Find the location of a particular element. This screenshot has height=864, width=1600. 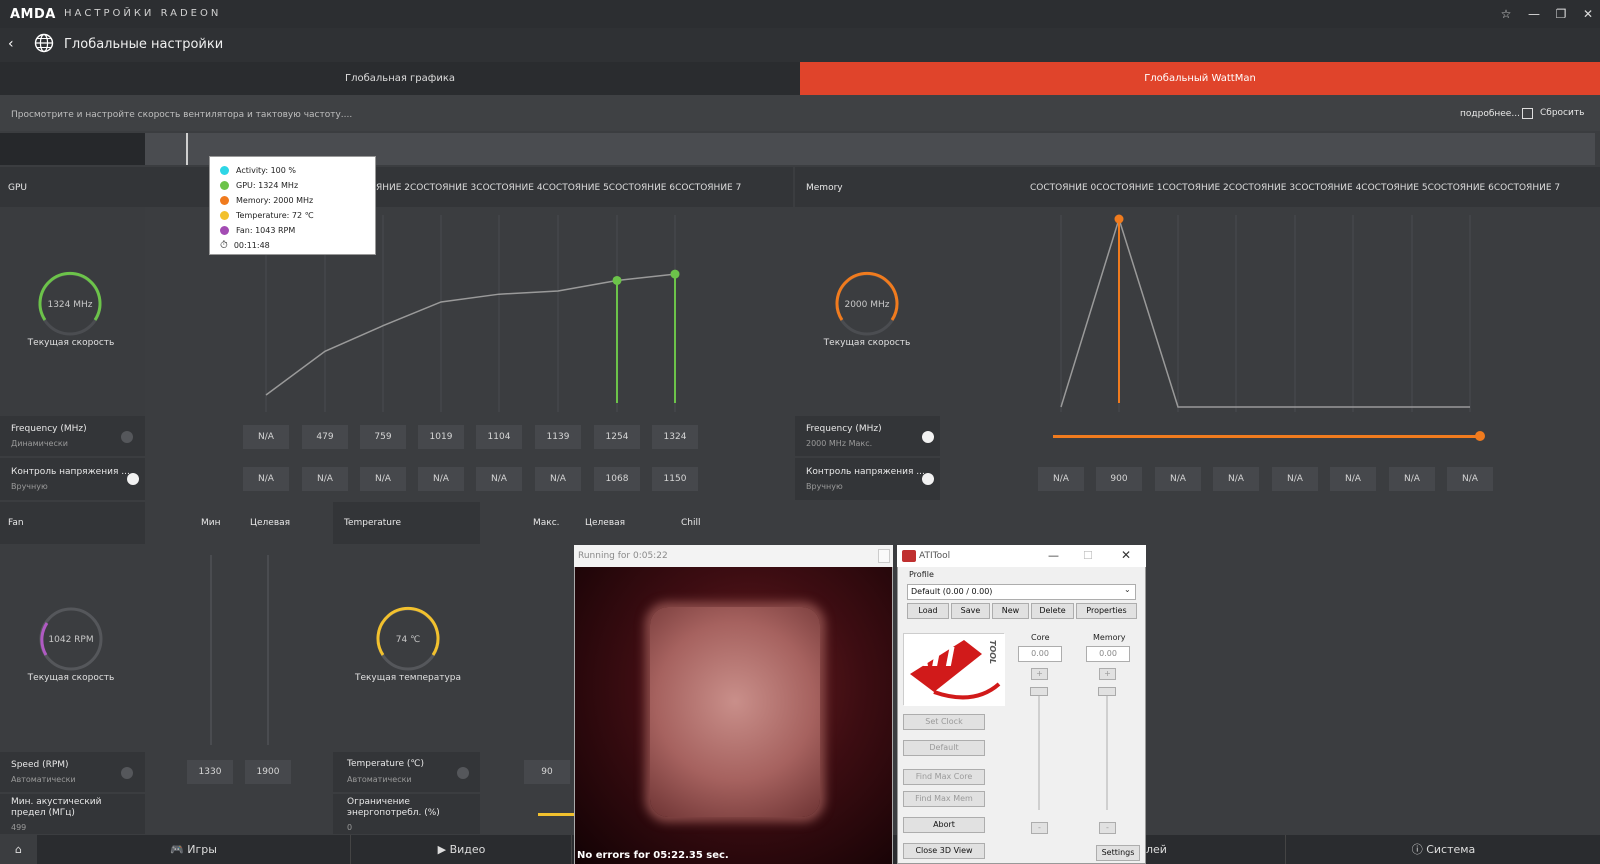

temperature-max-value: 90 is located at coordinates (547, 772).